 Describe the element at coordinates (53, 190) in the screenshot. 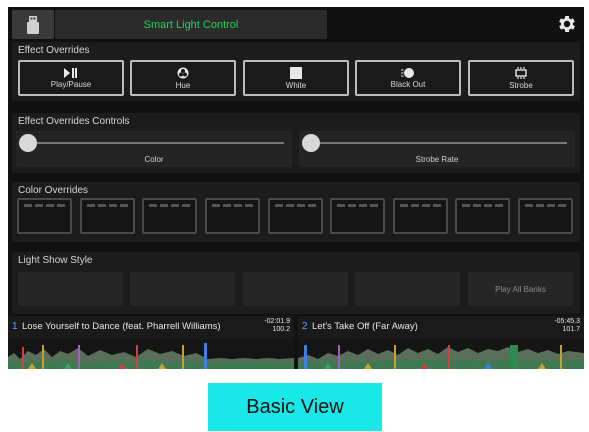

I see `section-title: Color Overrides` at that location.